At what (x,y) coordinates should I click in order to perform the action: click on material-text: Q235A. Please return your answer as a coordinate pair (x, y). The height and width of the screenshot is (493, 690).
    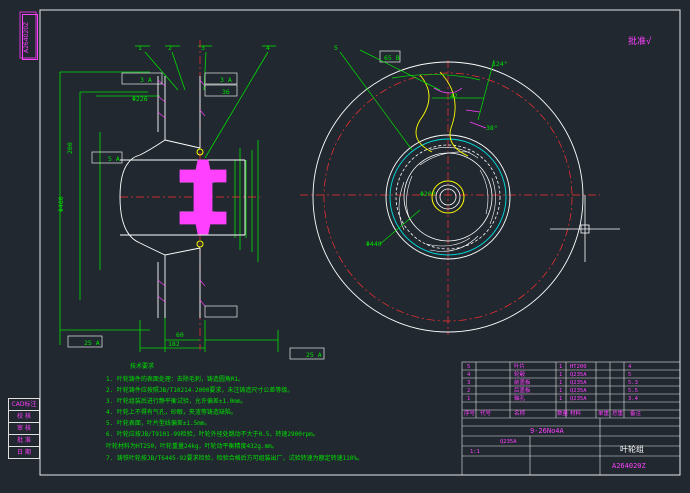
    Looking at the image, I should click on (508, 442).